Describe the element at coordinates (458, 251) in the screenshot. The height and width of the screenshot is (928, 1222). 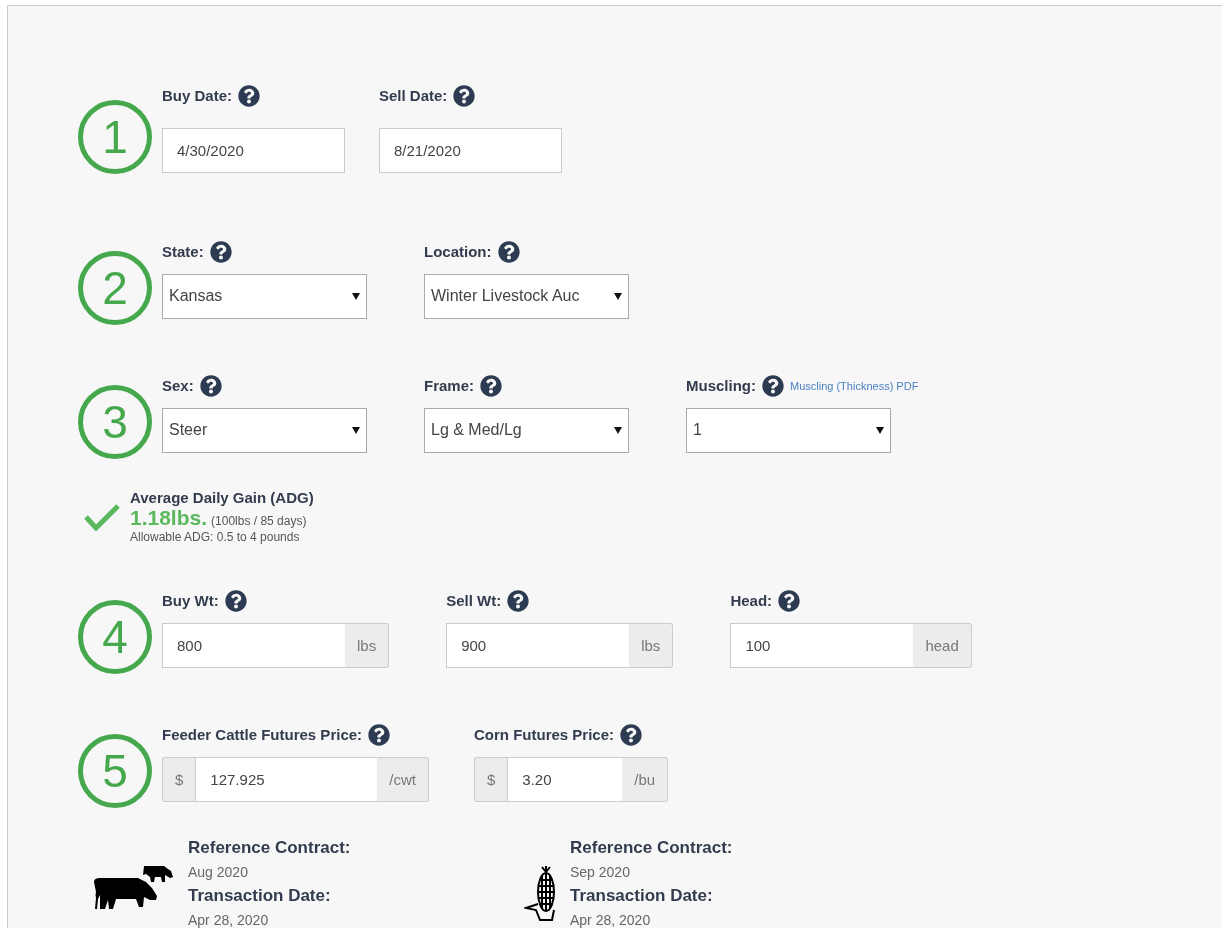
I see `field-label: Location:` at that location.